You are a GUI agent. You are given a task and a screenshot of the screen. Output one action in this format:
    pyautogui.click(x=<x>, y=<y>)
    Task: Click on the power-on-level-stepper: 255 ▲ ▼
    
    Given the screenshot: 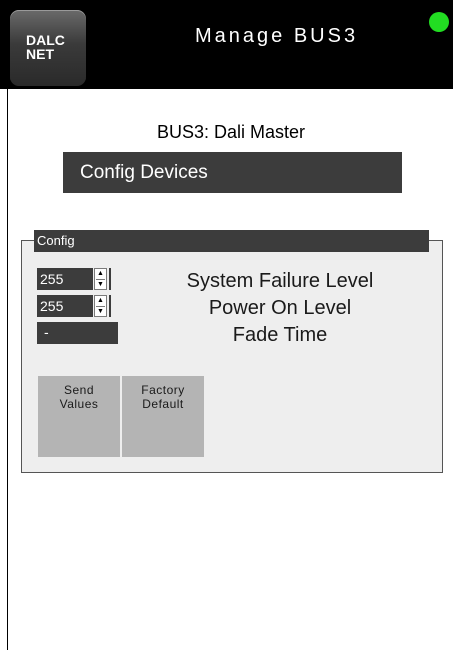 What is the action you would take?
    pyautogui.click(x=77, y=306)
    